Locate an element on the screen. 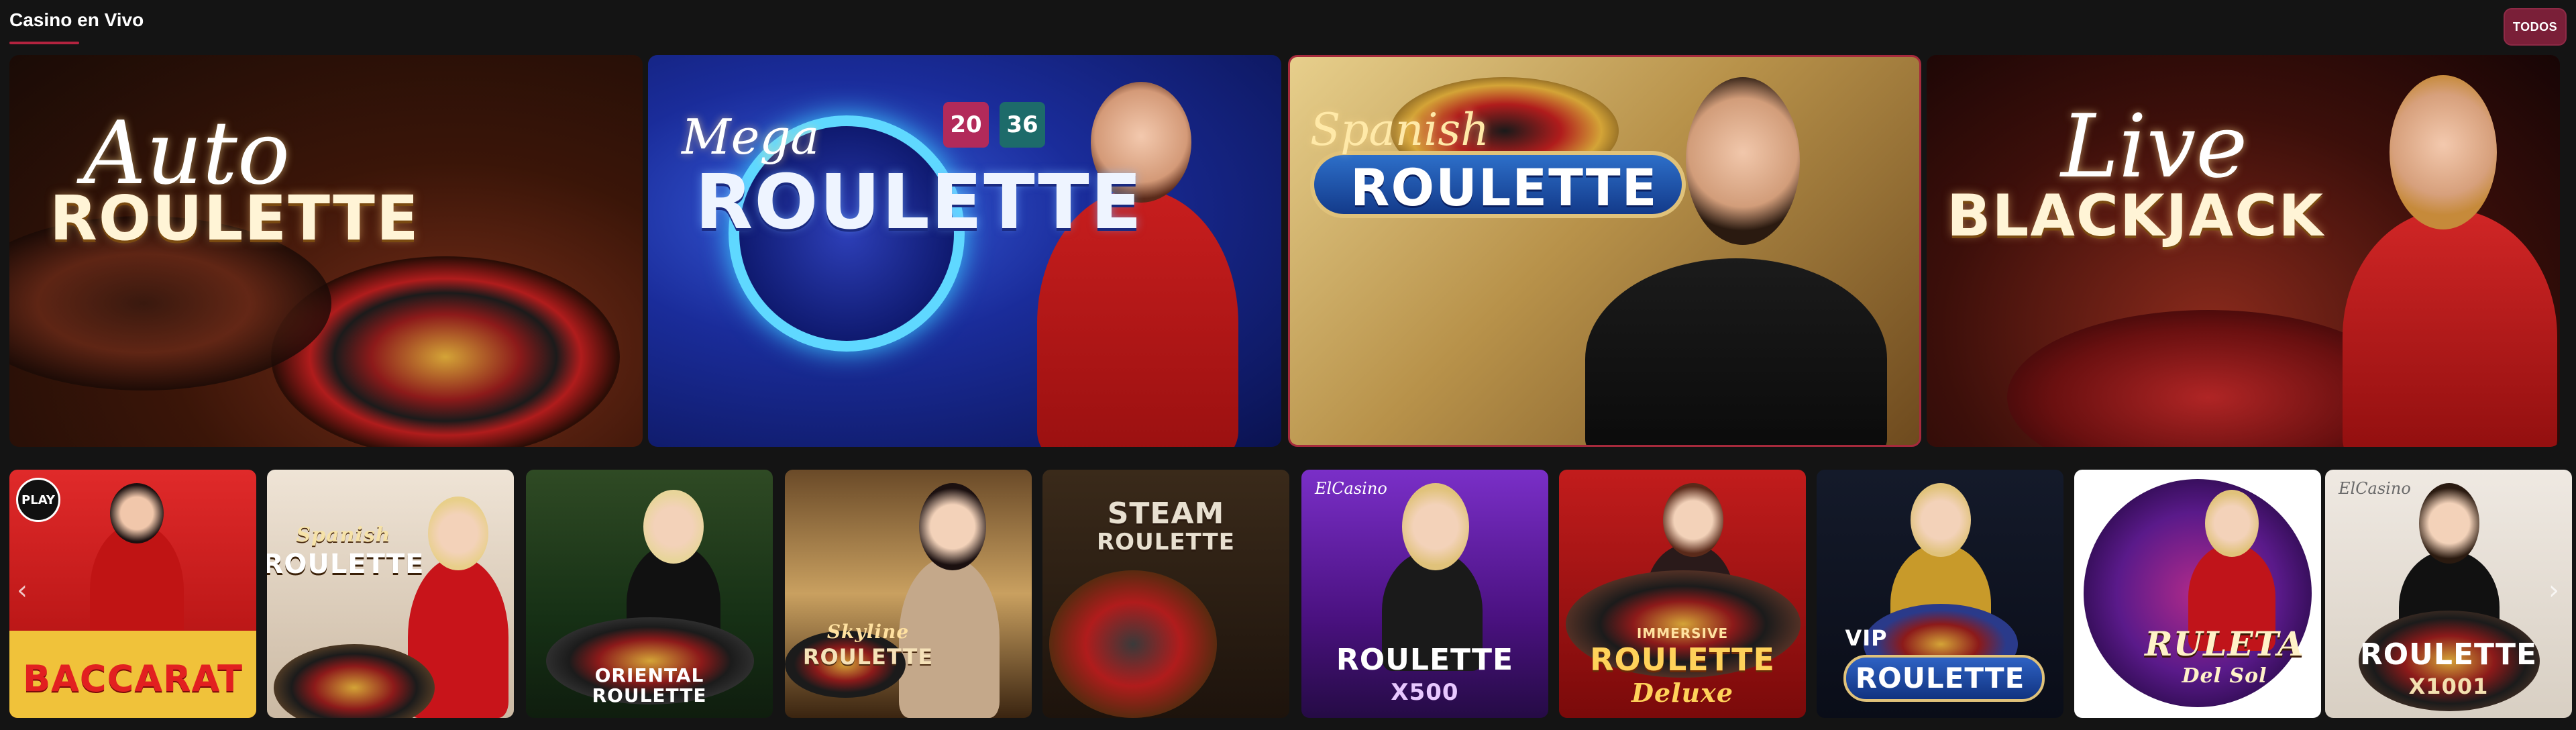 This screenshot has width=2576, height=730. title-underline is located at coordinates (44, 43).